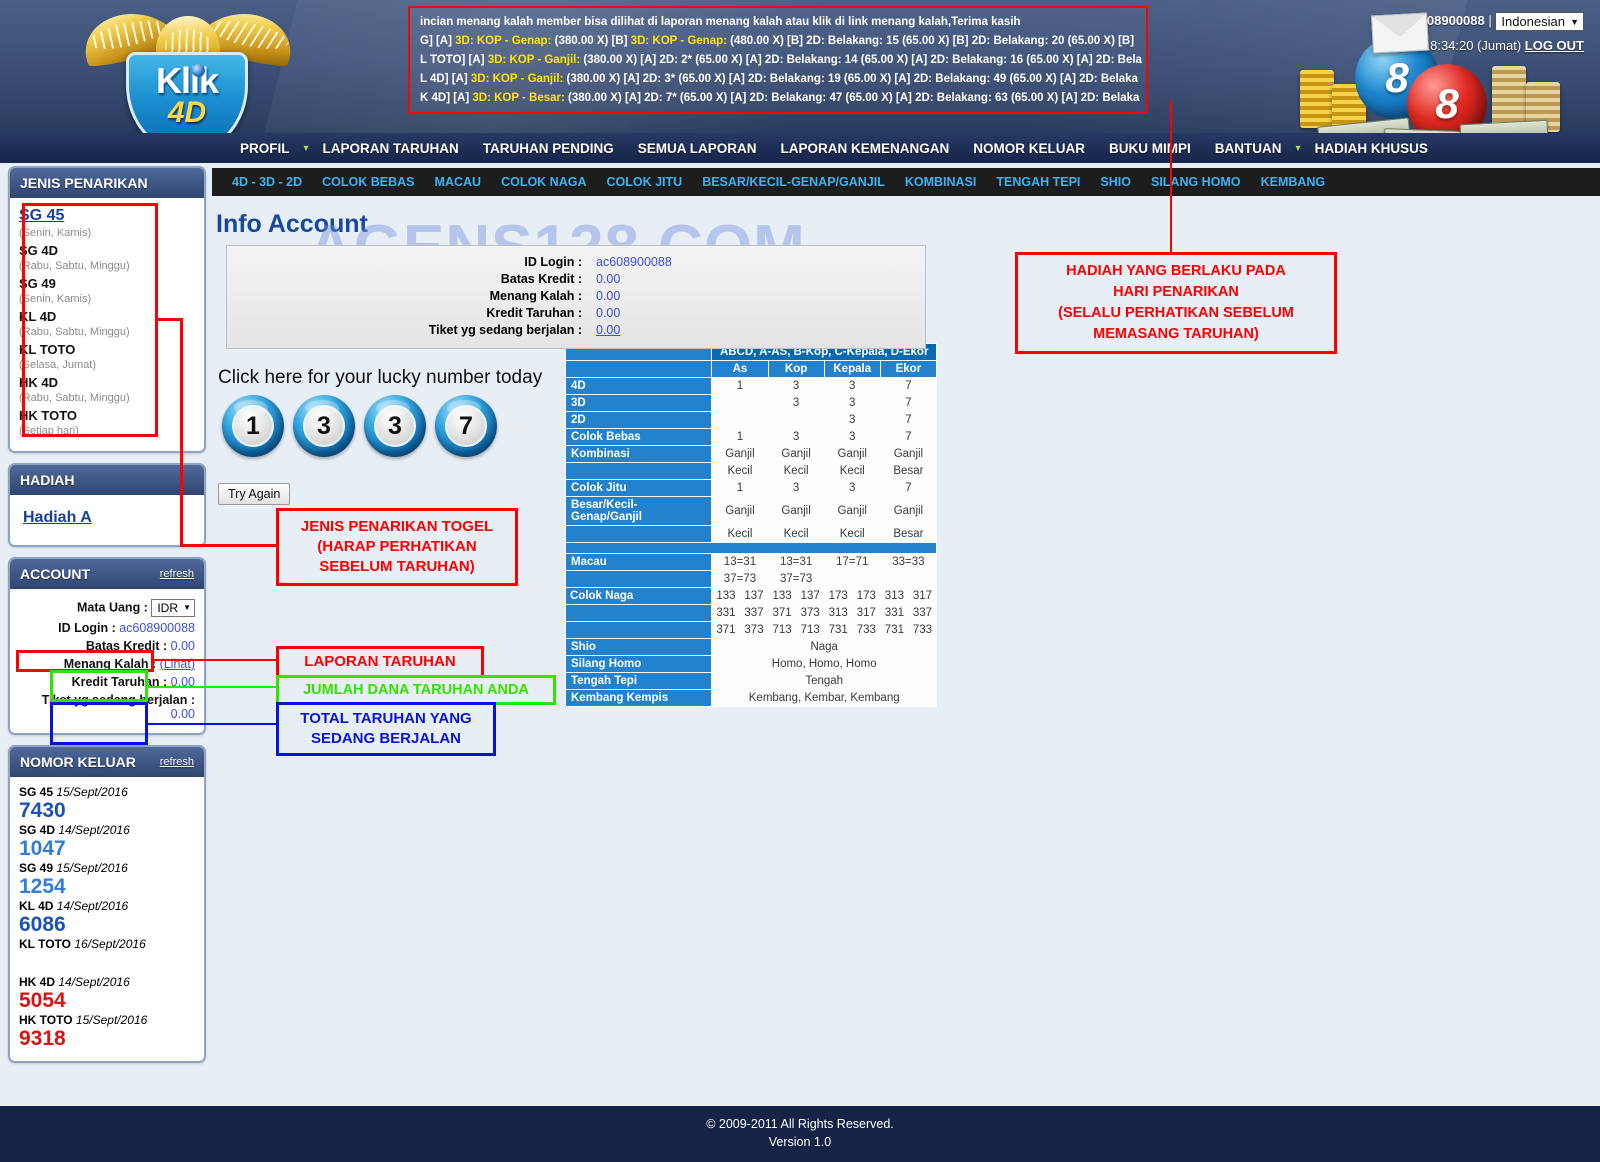 This screenshot has height=1162, width=1600. I want to click on info-row-label: Menang Kalah :, so click(535, 295).